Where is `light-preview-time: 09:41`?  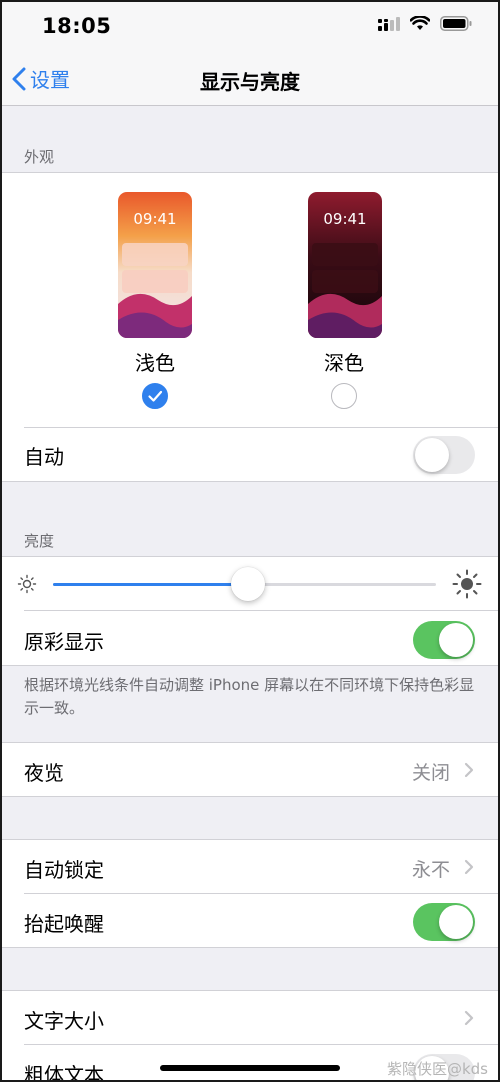
light-preview-time: 09:41 is located at coordinates (155, 219).